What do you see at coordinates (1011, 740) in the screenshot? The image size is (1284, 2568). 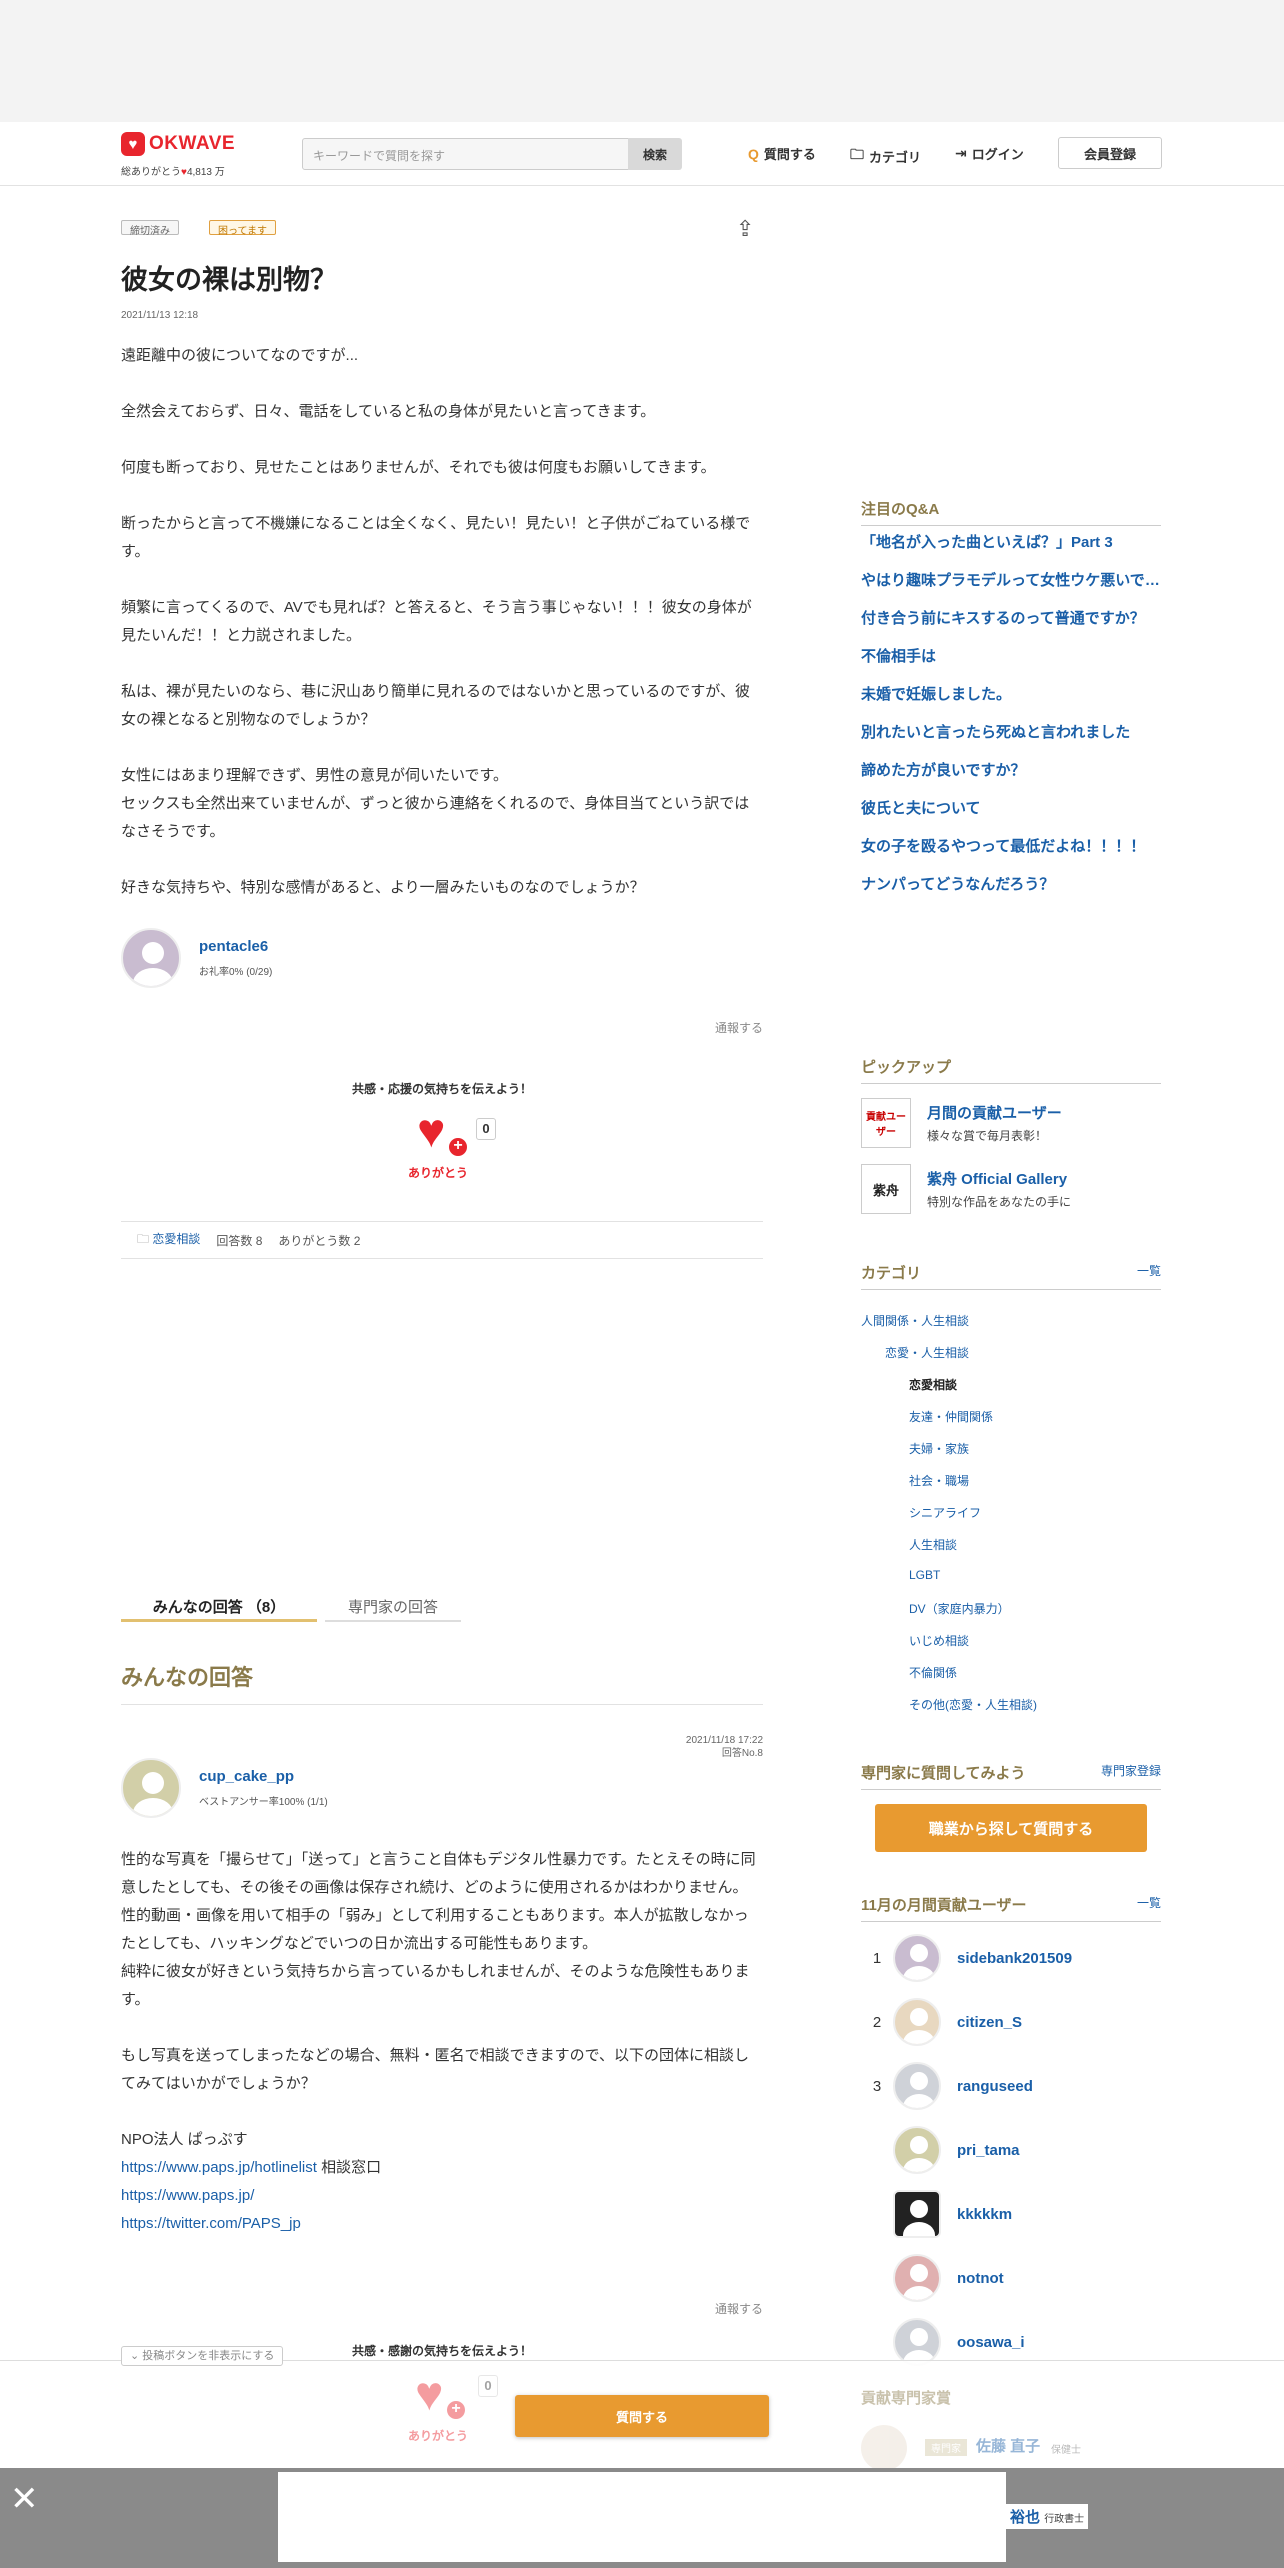 I see `qa-item: 別れたいと言ったら死ぬと言われました` at bounding box center [1011, 740].